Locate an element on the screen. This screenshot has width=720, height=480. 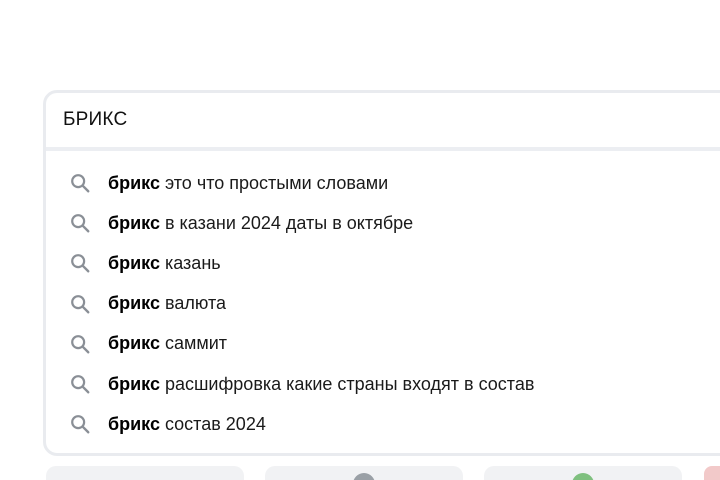
suggestion-rest: расшифровка какие страны входят в состав is located at coordinates (347, 383).